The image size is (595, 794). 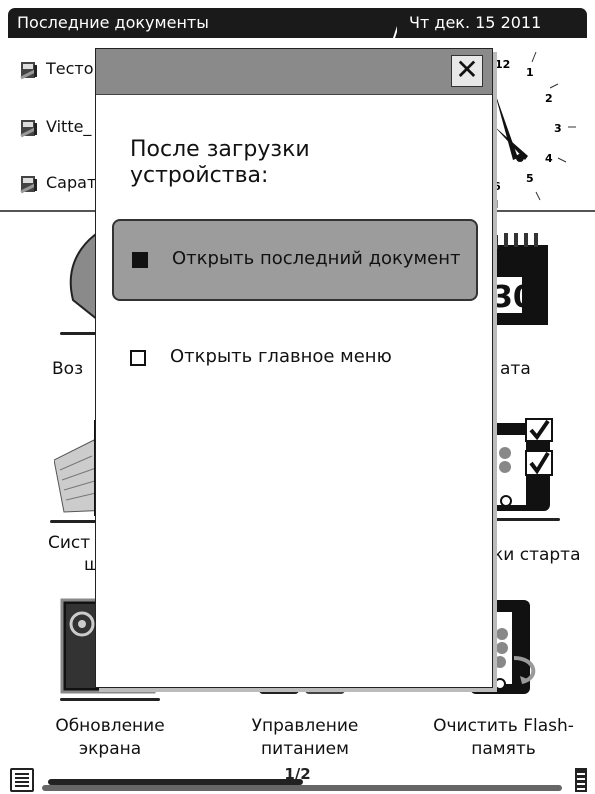 What do you see at coordinates (558, 128) in the screenshot?
I see `clock-numeral: 3` at bounding box center [558, 128].